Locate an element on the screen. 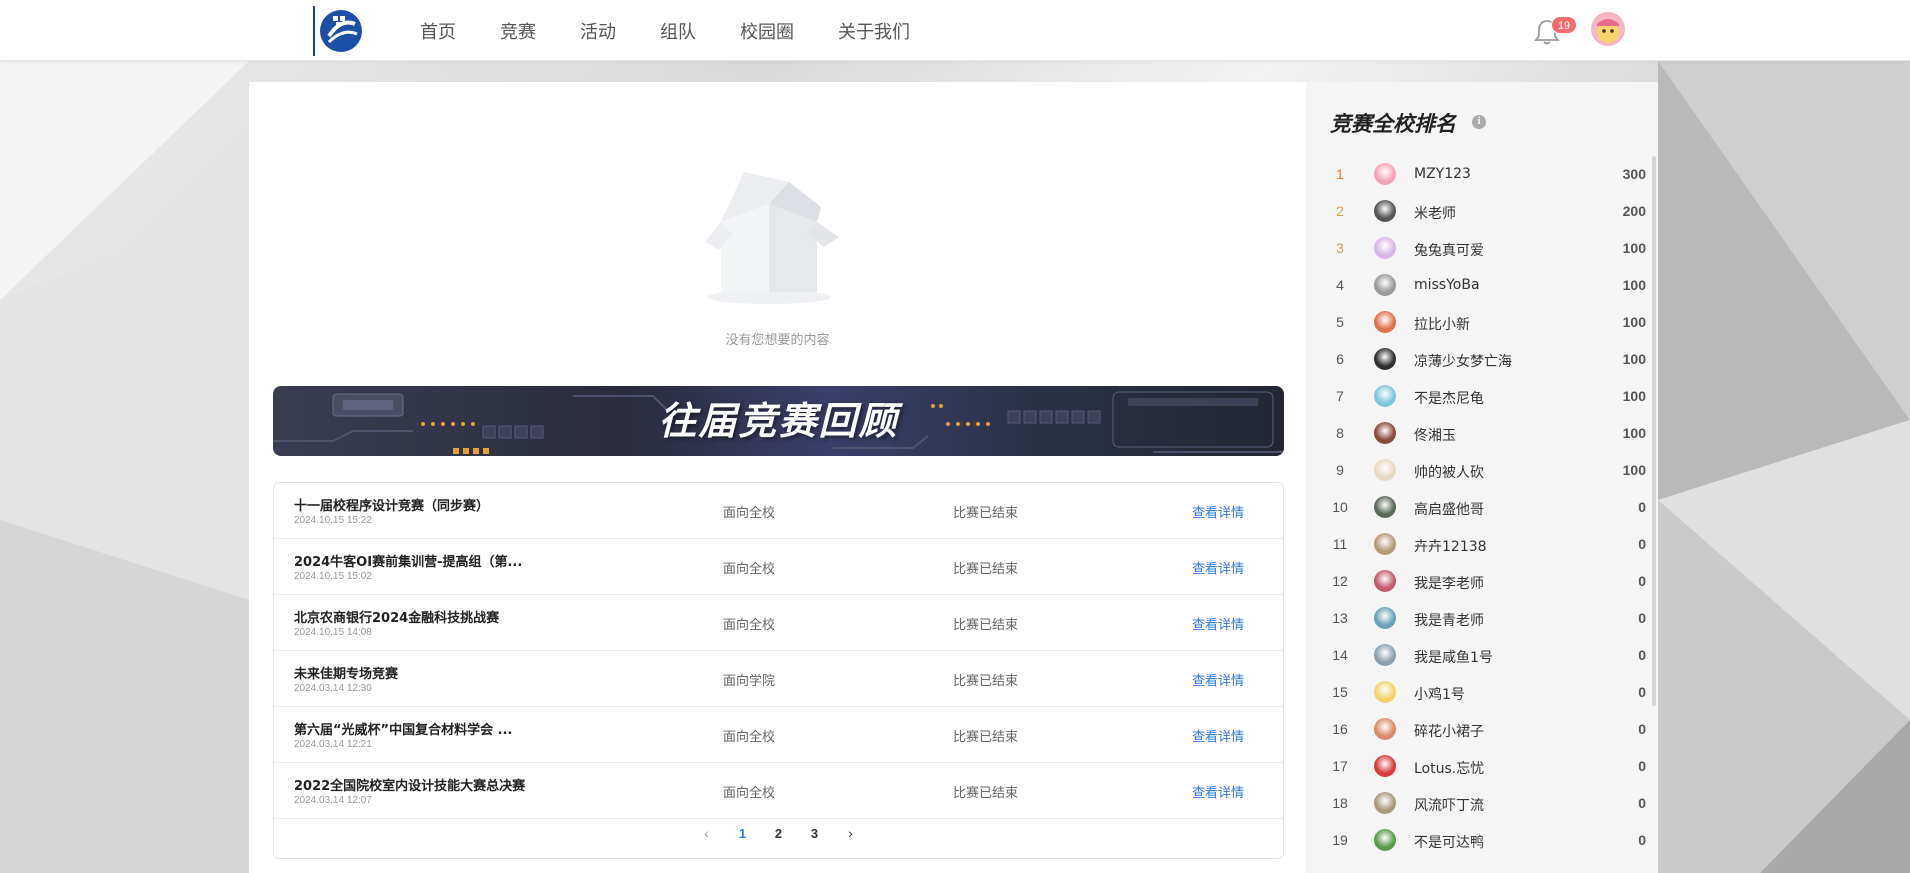 The width and height of the screenshot is (1910, 873). ranking-row: 16 碎花小裙子 0 is located at coordinates (1476, 729).